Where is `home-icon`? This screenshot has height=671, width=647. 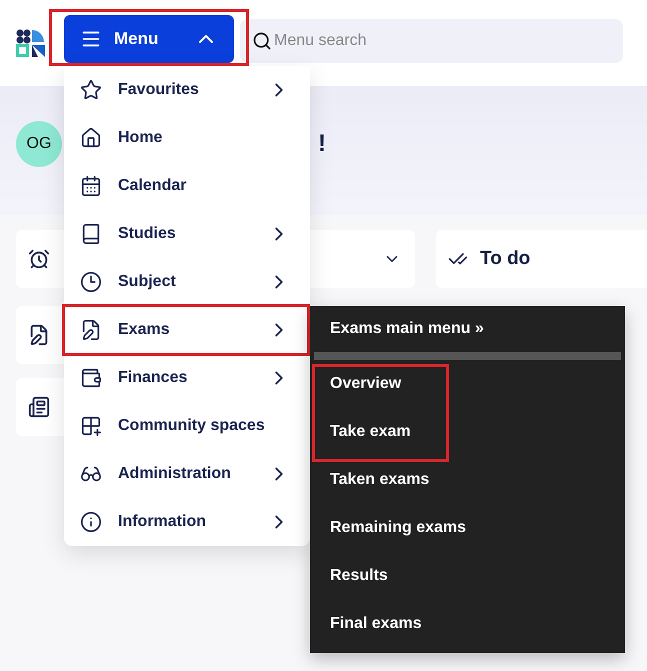
home-icon is located at coordinates (91, 138).